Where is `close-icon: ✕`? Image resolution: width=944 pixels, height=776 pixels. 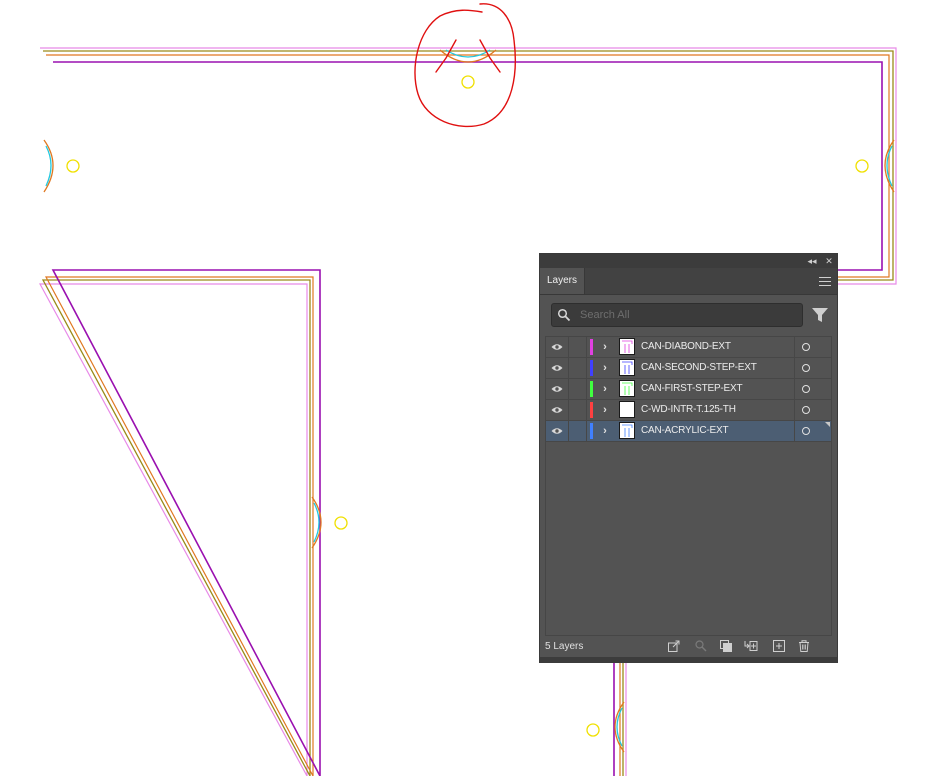
close-icon: ✕ is located at coordinates (829, 261).